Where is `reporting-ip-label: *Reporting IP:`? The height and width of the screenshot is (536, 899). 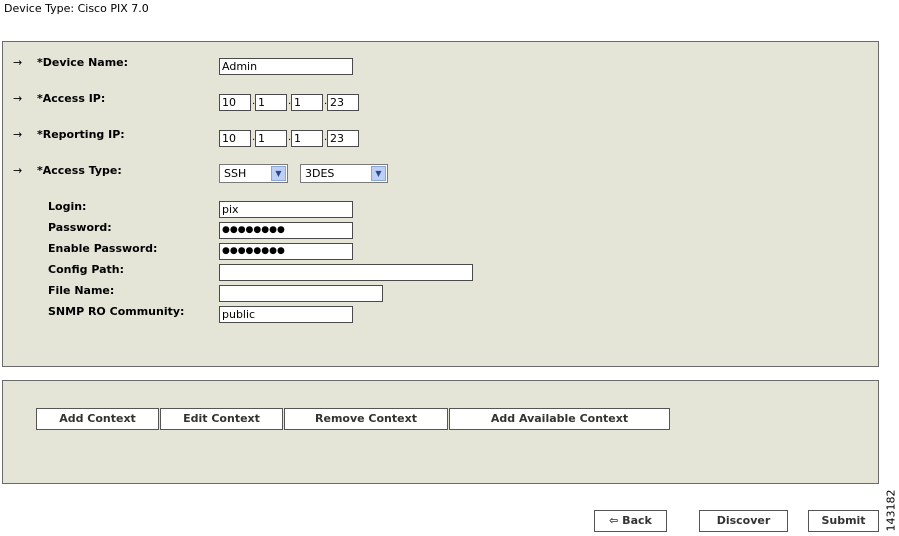 reporting-ip-label: *Reporting IP: is located at coordinates (81, 134).